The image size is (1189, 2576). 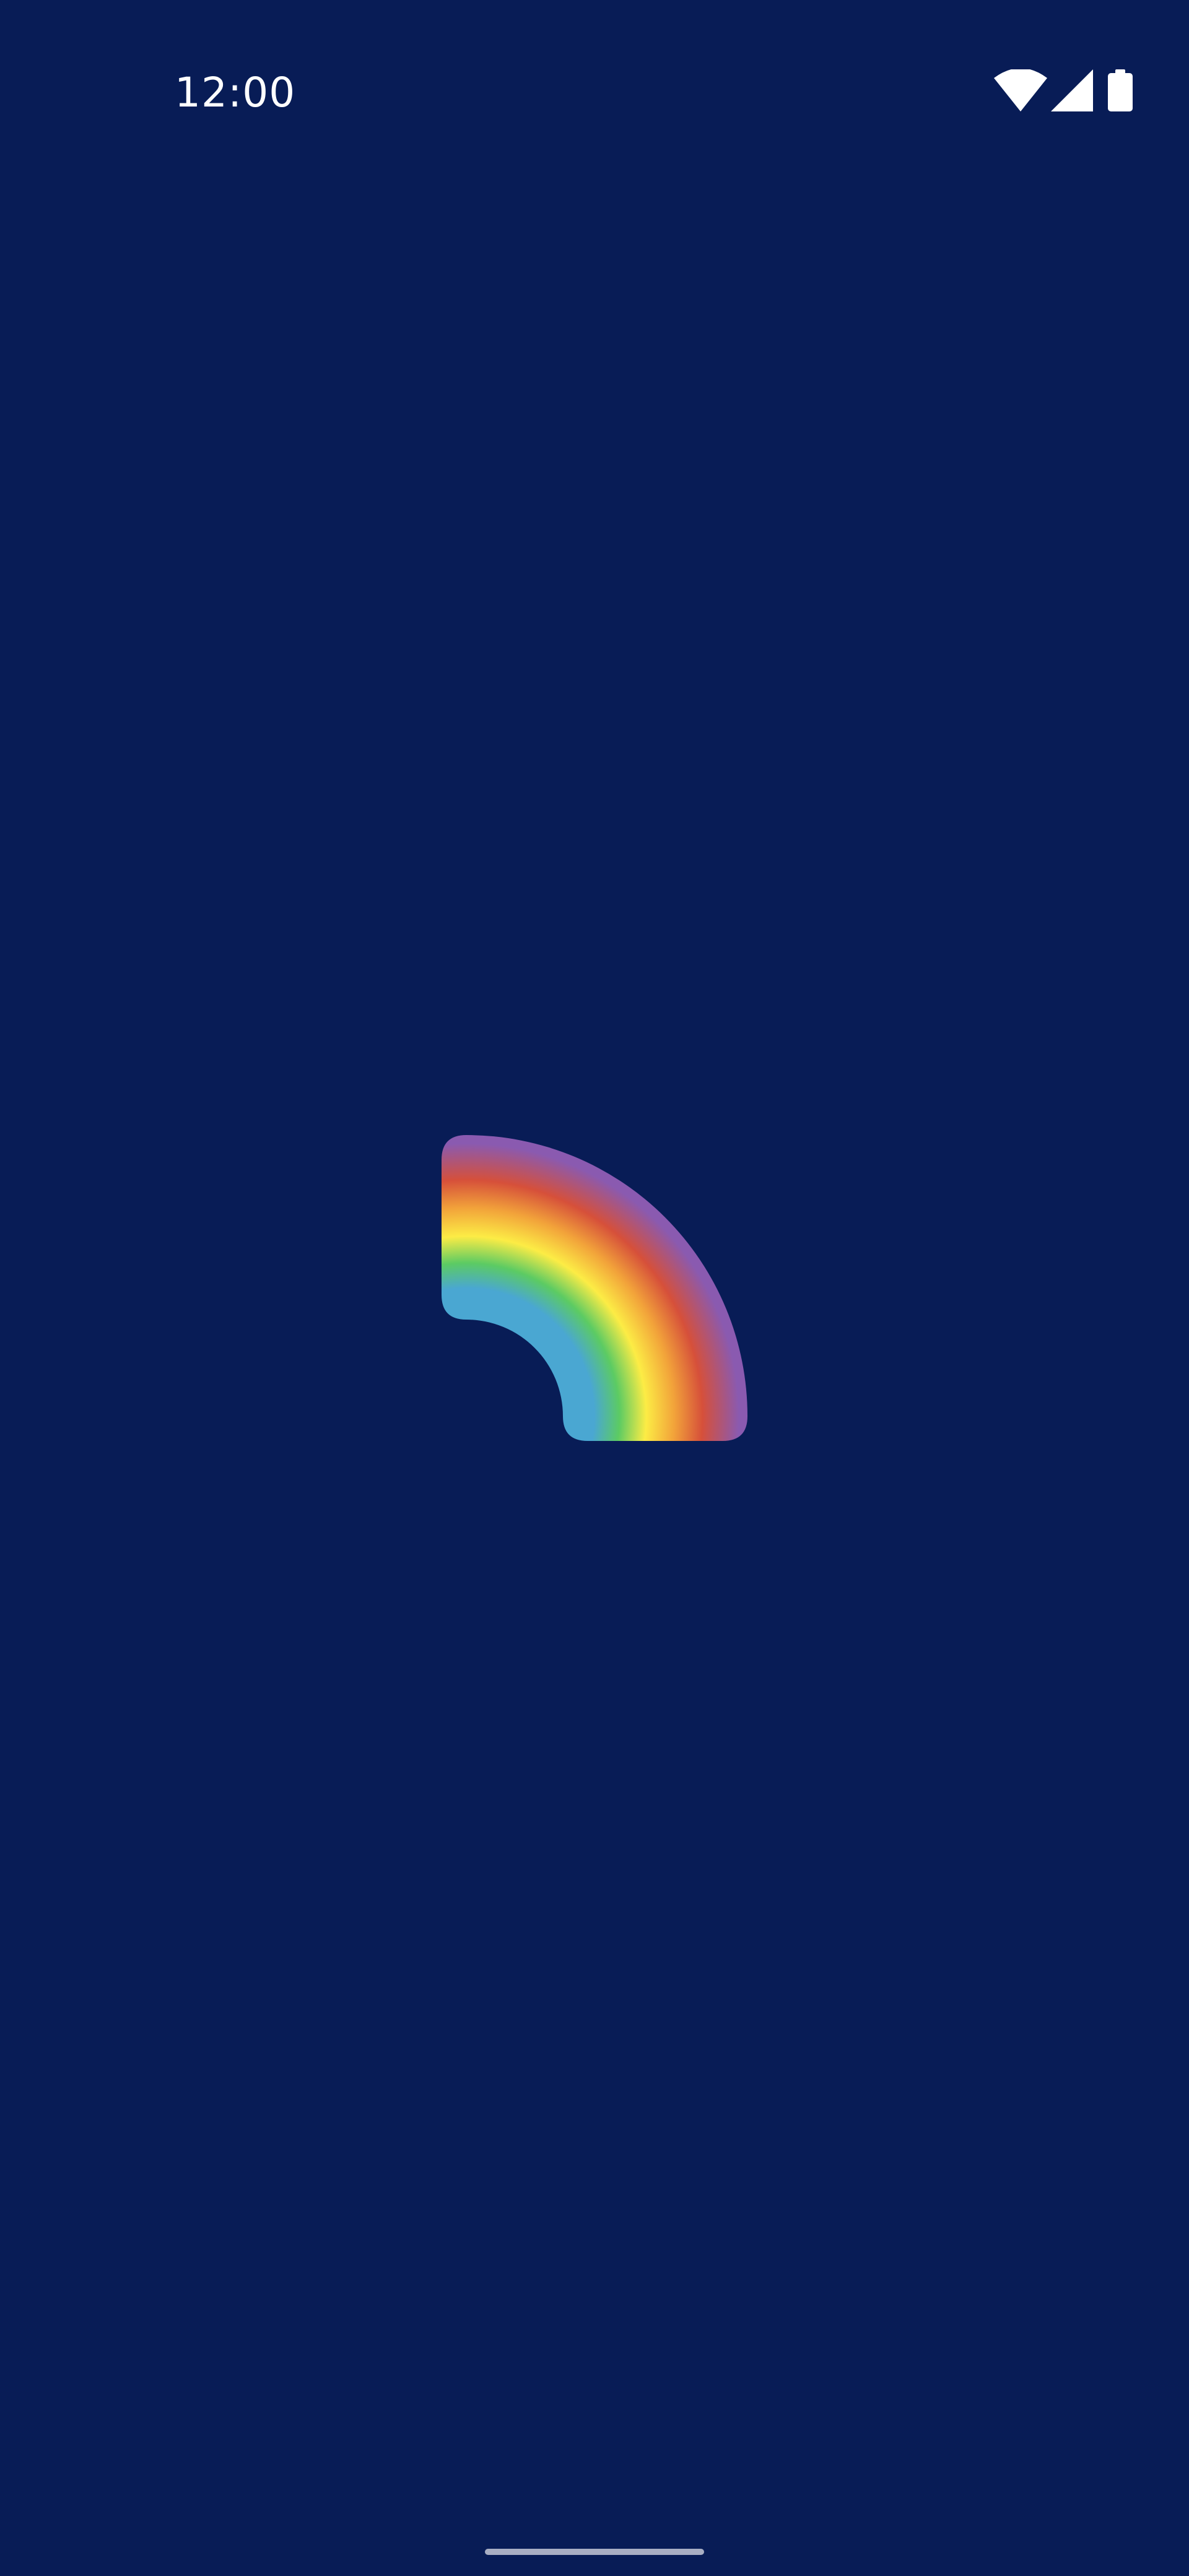 I want to click on status-bar: 12:00, so click(x=594, y=93).